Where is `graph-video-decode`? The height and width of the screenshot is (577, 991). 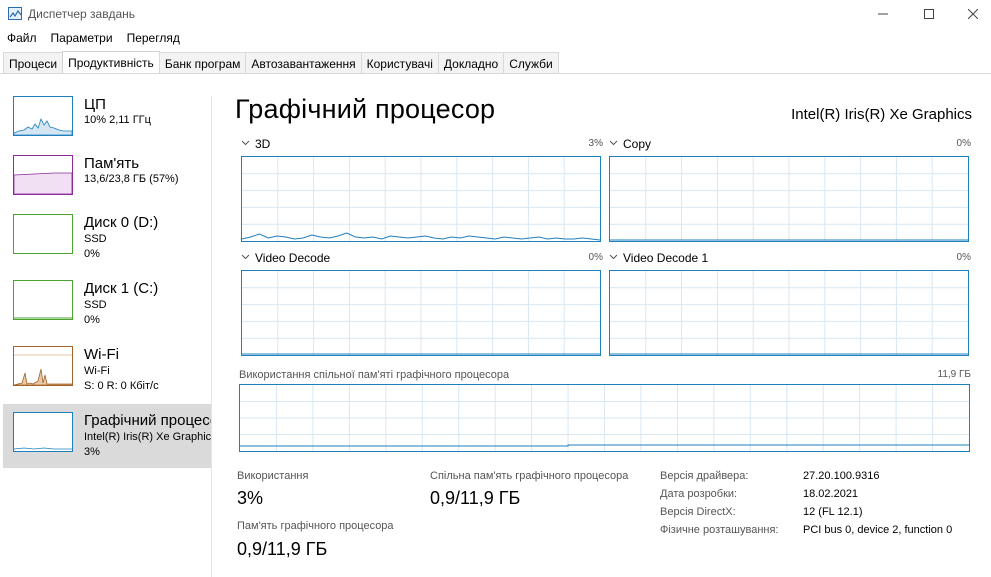
graph-video-decode is located at coordinates (421, 313).